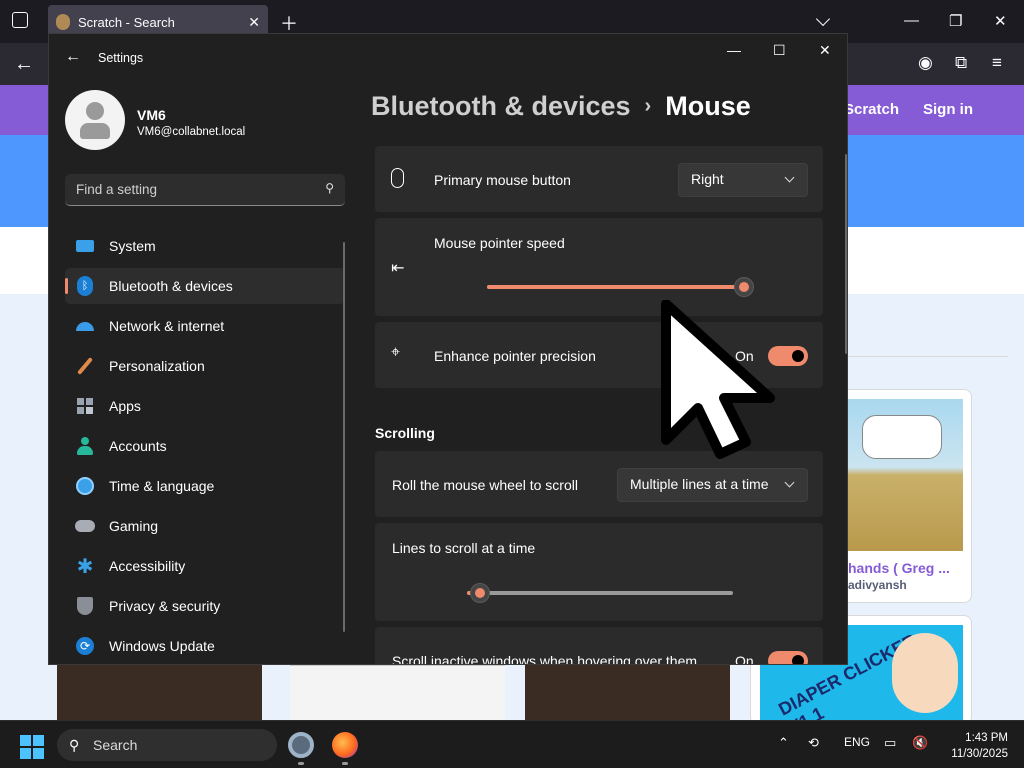 The image size is (1024, 768). What do you see at coordinates (783, 743) in the screenshot?
I see `chevron-up-icon: ⌃` at bounding box center [783, 743].